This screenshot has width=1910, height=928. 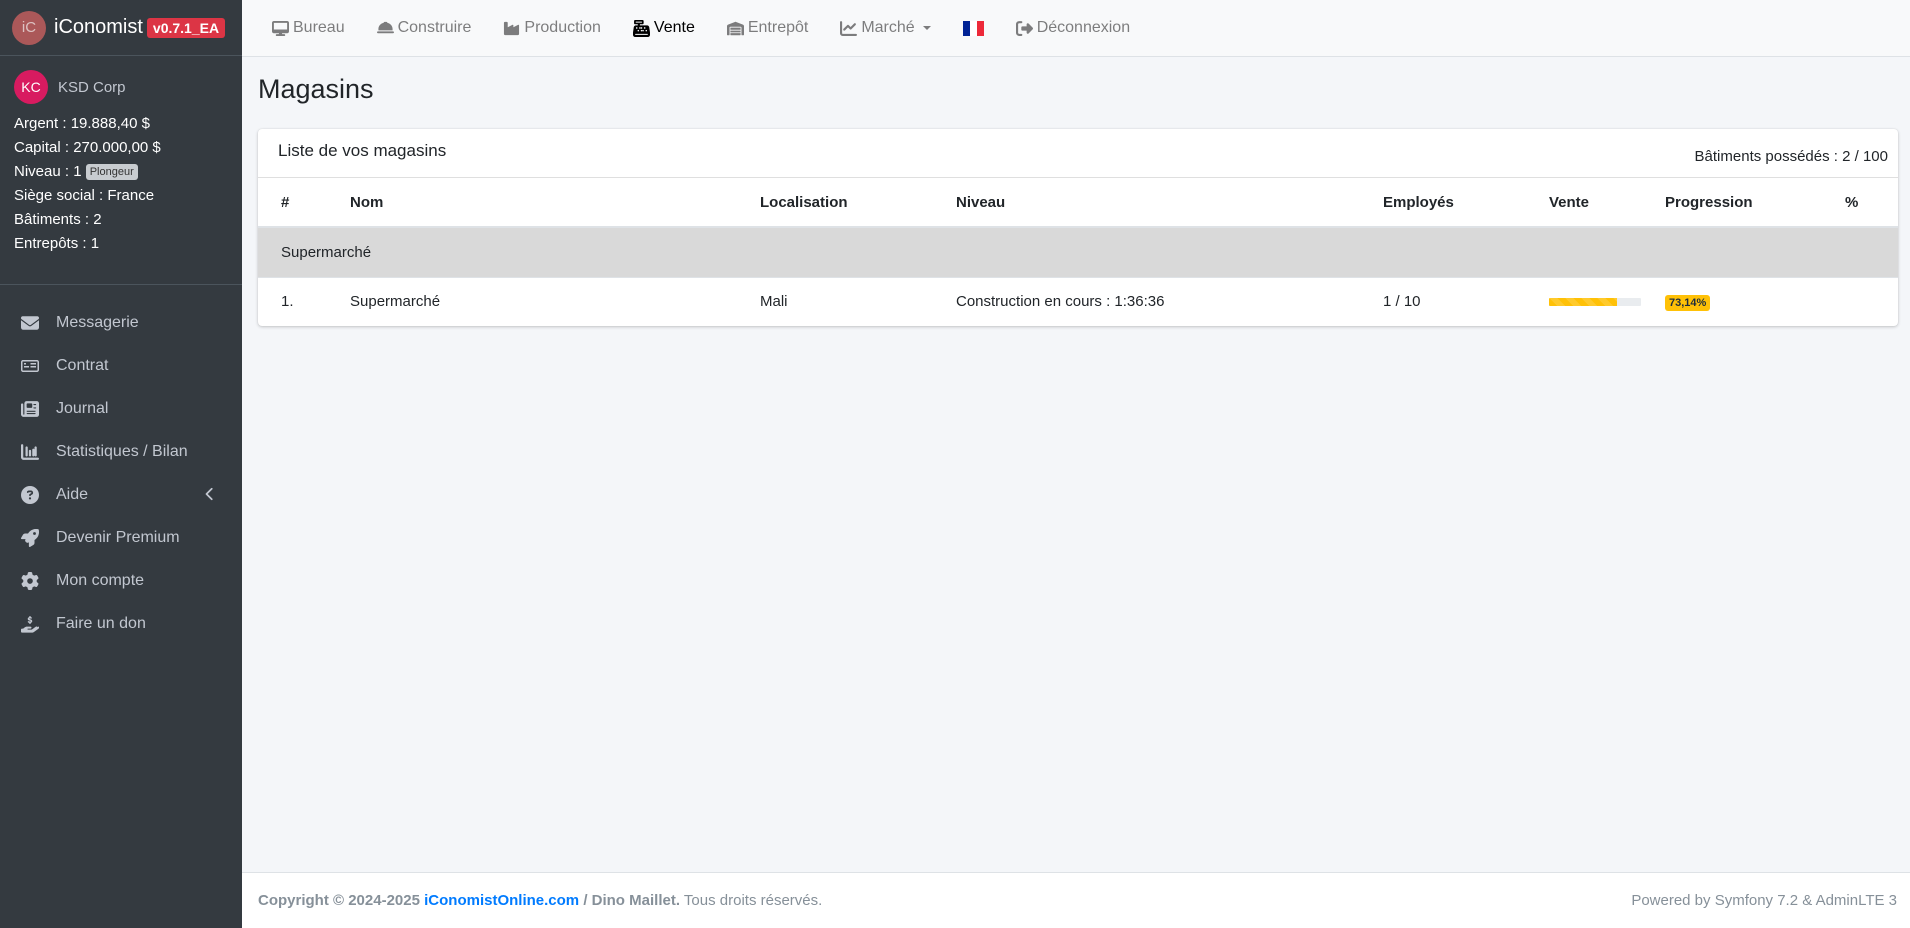 I want to click on avatar: KC, so click(x=31, y=87).